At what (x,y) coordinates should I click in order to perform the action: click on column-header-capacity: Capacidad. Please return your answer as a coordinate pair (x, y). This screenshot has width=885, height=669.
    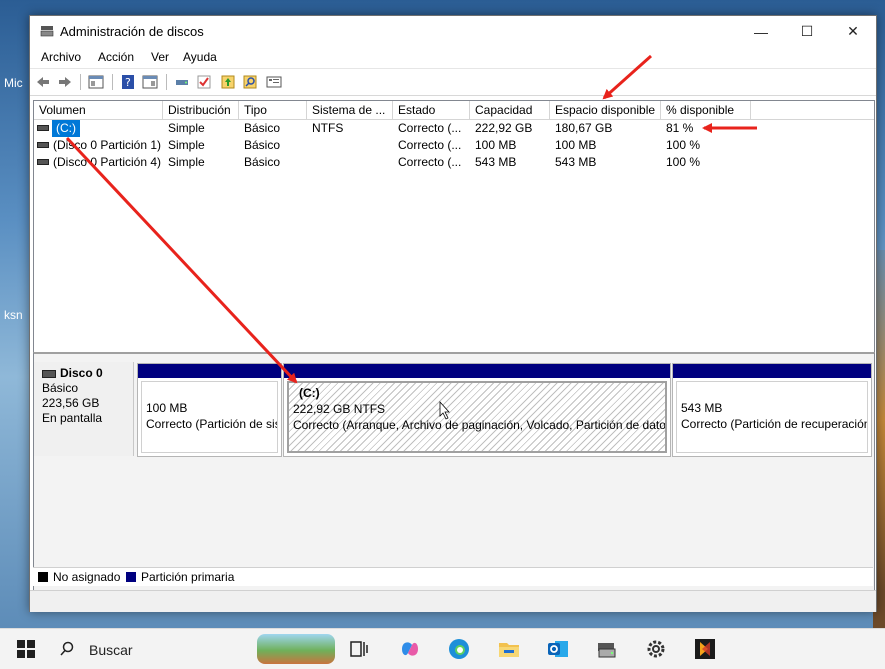
    Looking at the image, I should click on (510, 110).